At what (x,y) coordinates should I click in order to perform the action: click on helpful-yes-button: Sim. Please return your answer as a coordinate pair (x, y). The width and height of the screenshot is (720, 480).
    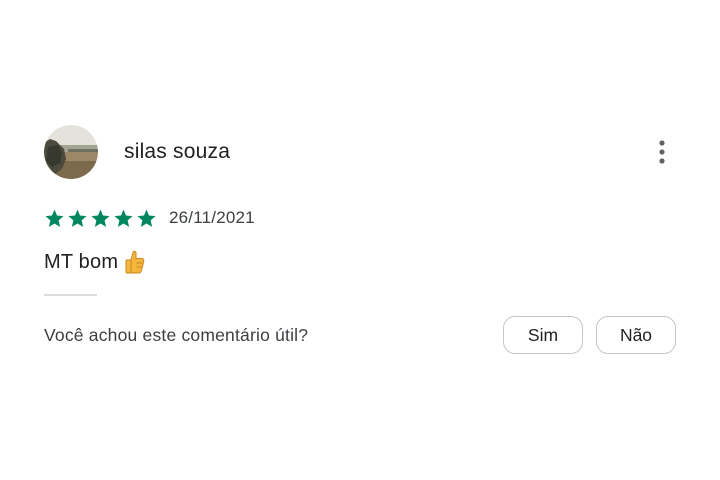
    Looking at the image, I should click on (543, 335).